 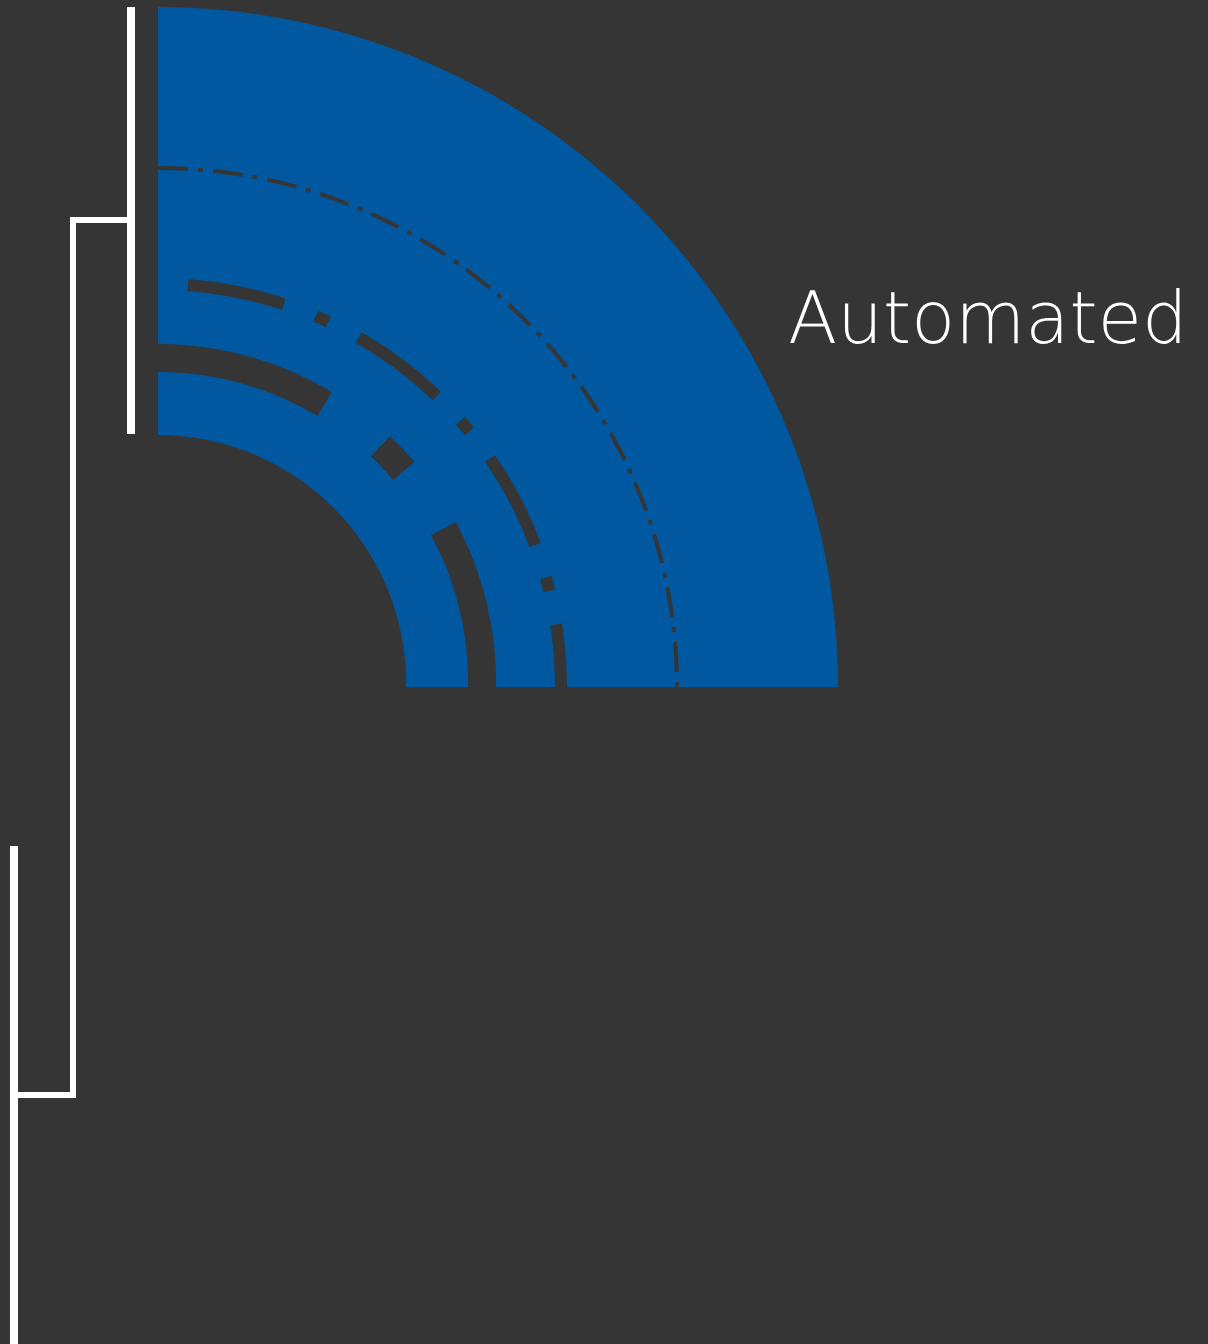 I want to click on hierarchy-connectors, so click(x=72, y=675).